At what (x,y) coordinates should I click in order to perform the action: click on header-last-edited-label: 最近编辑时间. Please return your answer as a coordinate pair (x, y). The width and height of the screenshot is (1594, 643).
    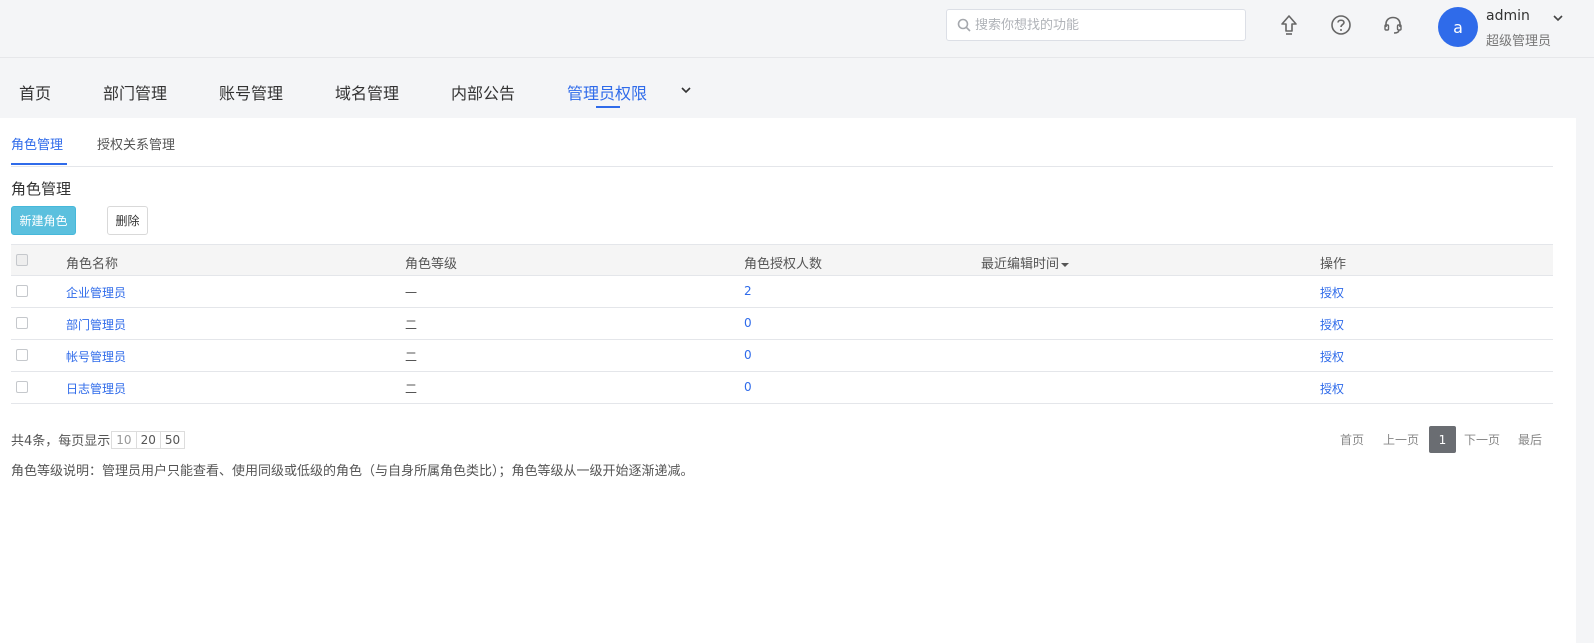
    Looking at the image, I should click on (1020, 264).